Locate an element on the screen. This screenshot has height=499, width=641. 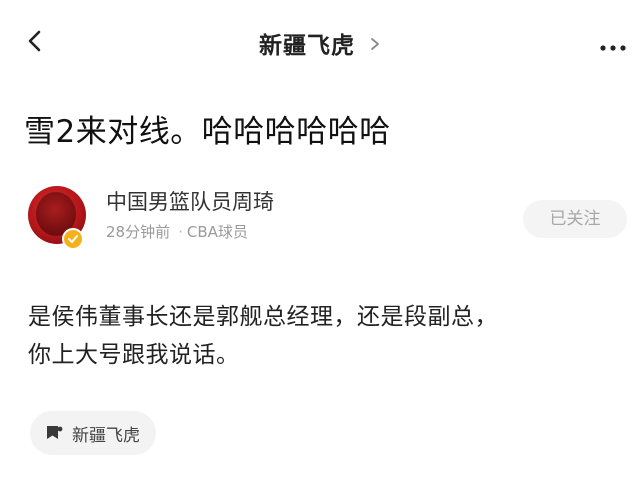
nav-title: 新疆飞虎 is located at coordinates (306, 46).